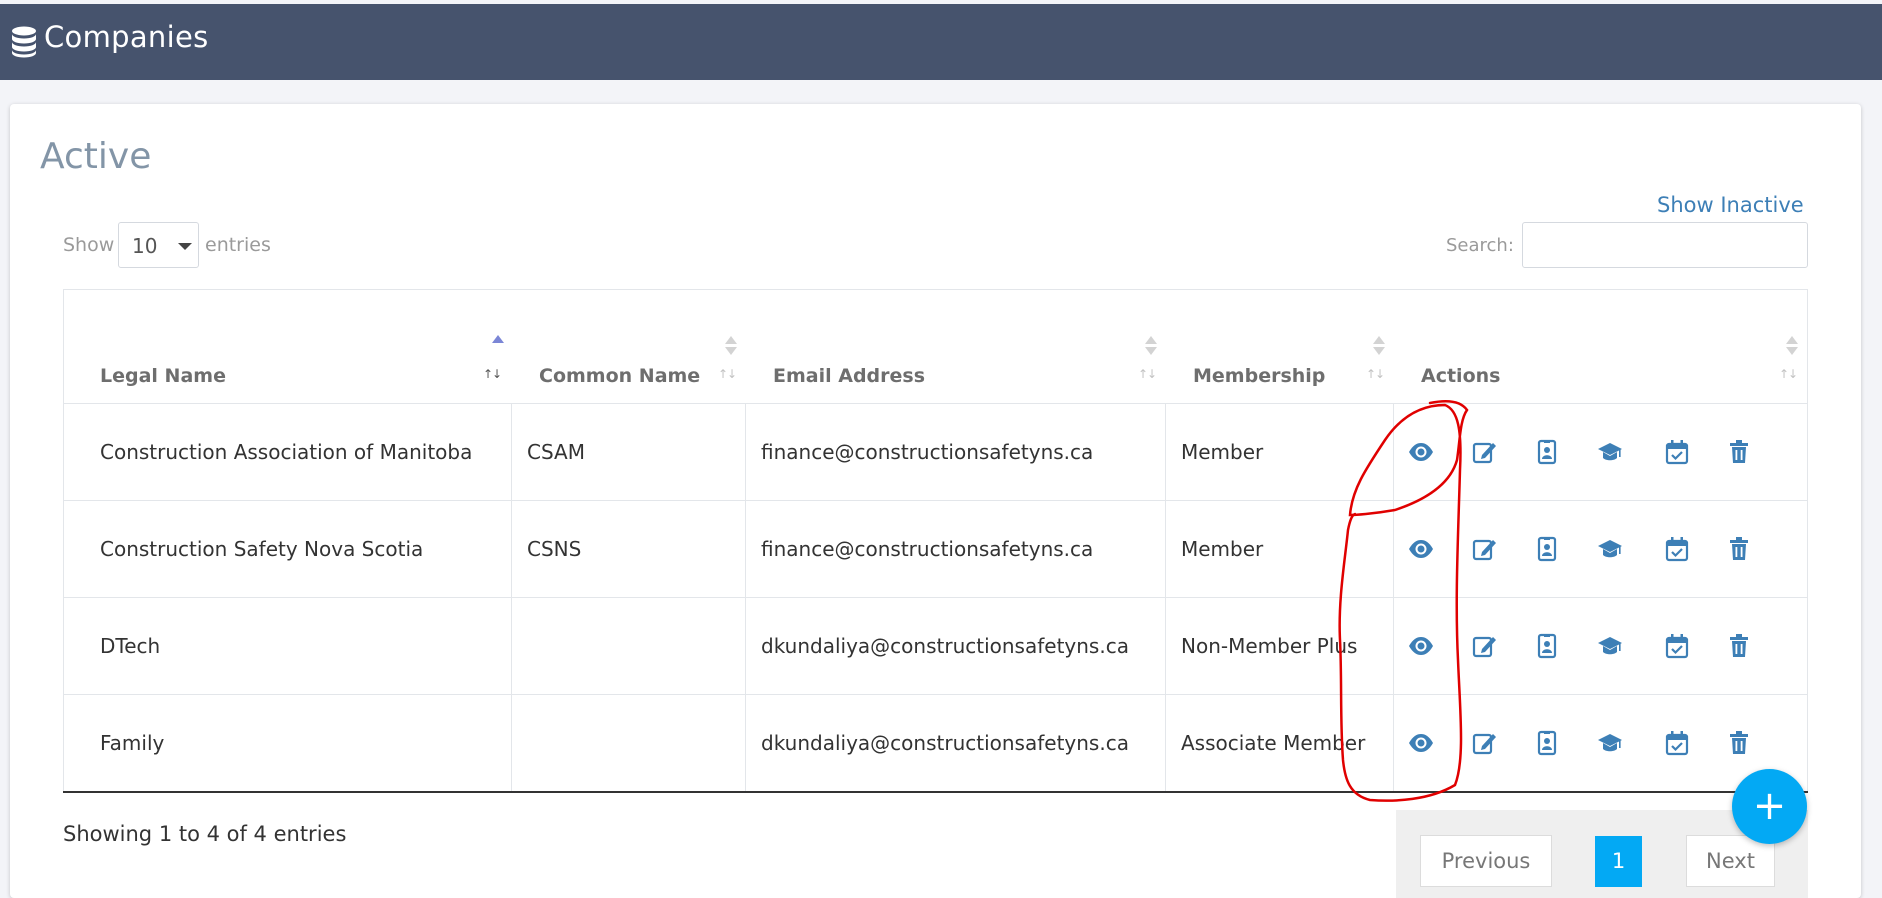 This screenshot has height=898, width=1882. Describe the element at coordinates (126, 37) in the screenshot. I see `page-title: Companies` at that location.